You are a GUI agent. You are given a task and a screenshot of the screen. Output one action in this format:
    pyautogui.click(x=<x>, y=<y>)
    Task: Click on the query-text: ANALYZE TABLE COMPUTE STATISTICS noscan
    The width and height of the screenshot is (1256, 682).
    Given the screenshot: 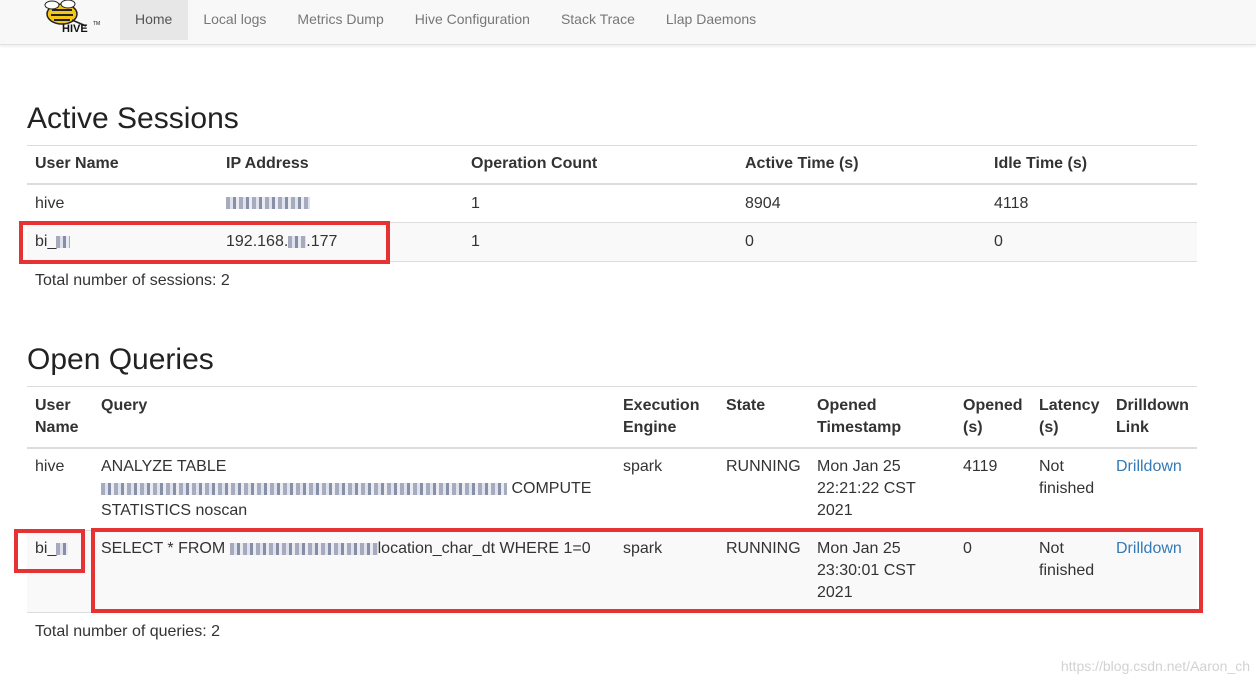 What is the action you would take?
    pyautogui.click(x=354, y=489)
    